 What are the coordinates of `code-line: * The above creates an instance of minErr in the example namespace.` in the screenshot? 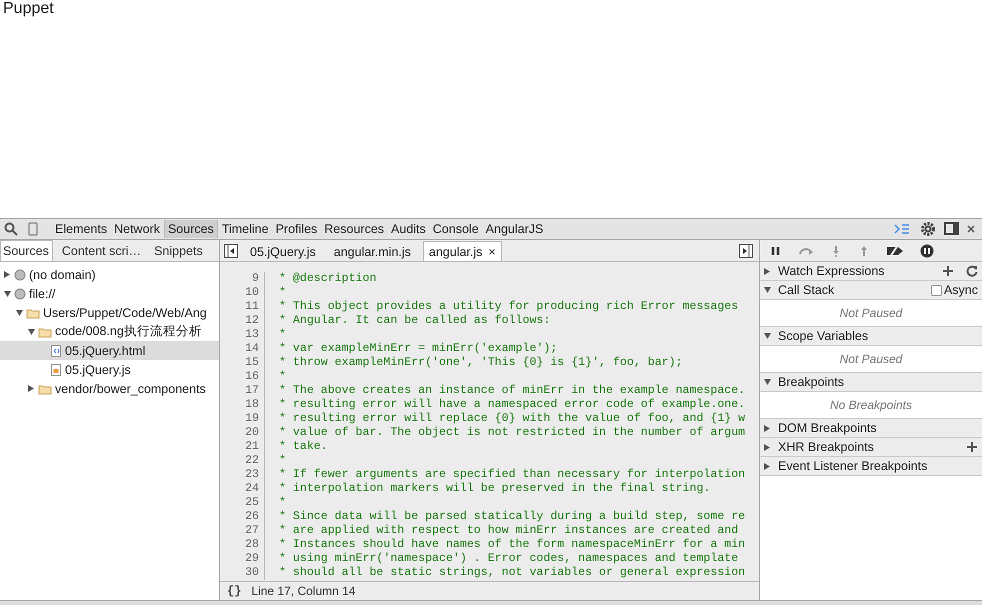 It's located at (512, 391).